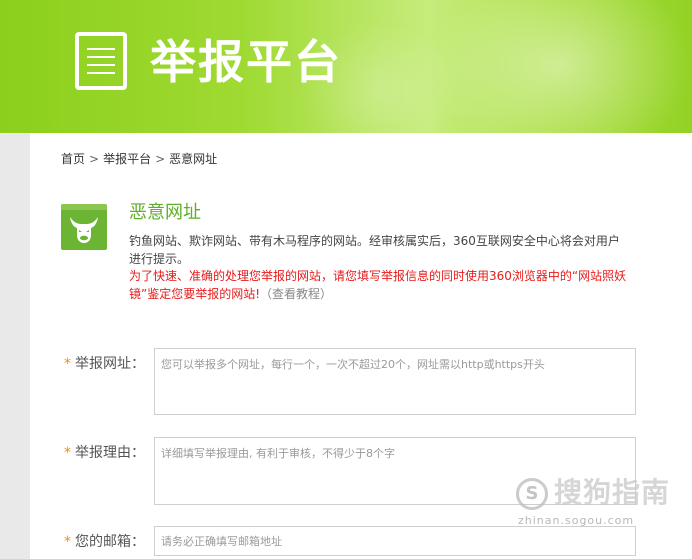 The height and width of the screenshot is (559, 692). Describe the element at coordinates (104, 542) in the screenshot. I see `email-label: * 您的邮箱：` at that location.